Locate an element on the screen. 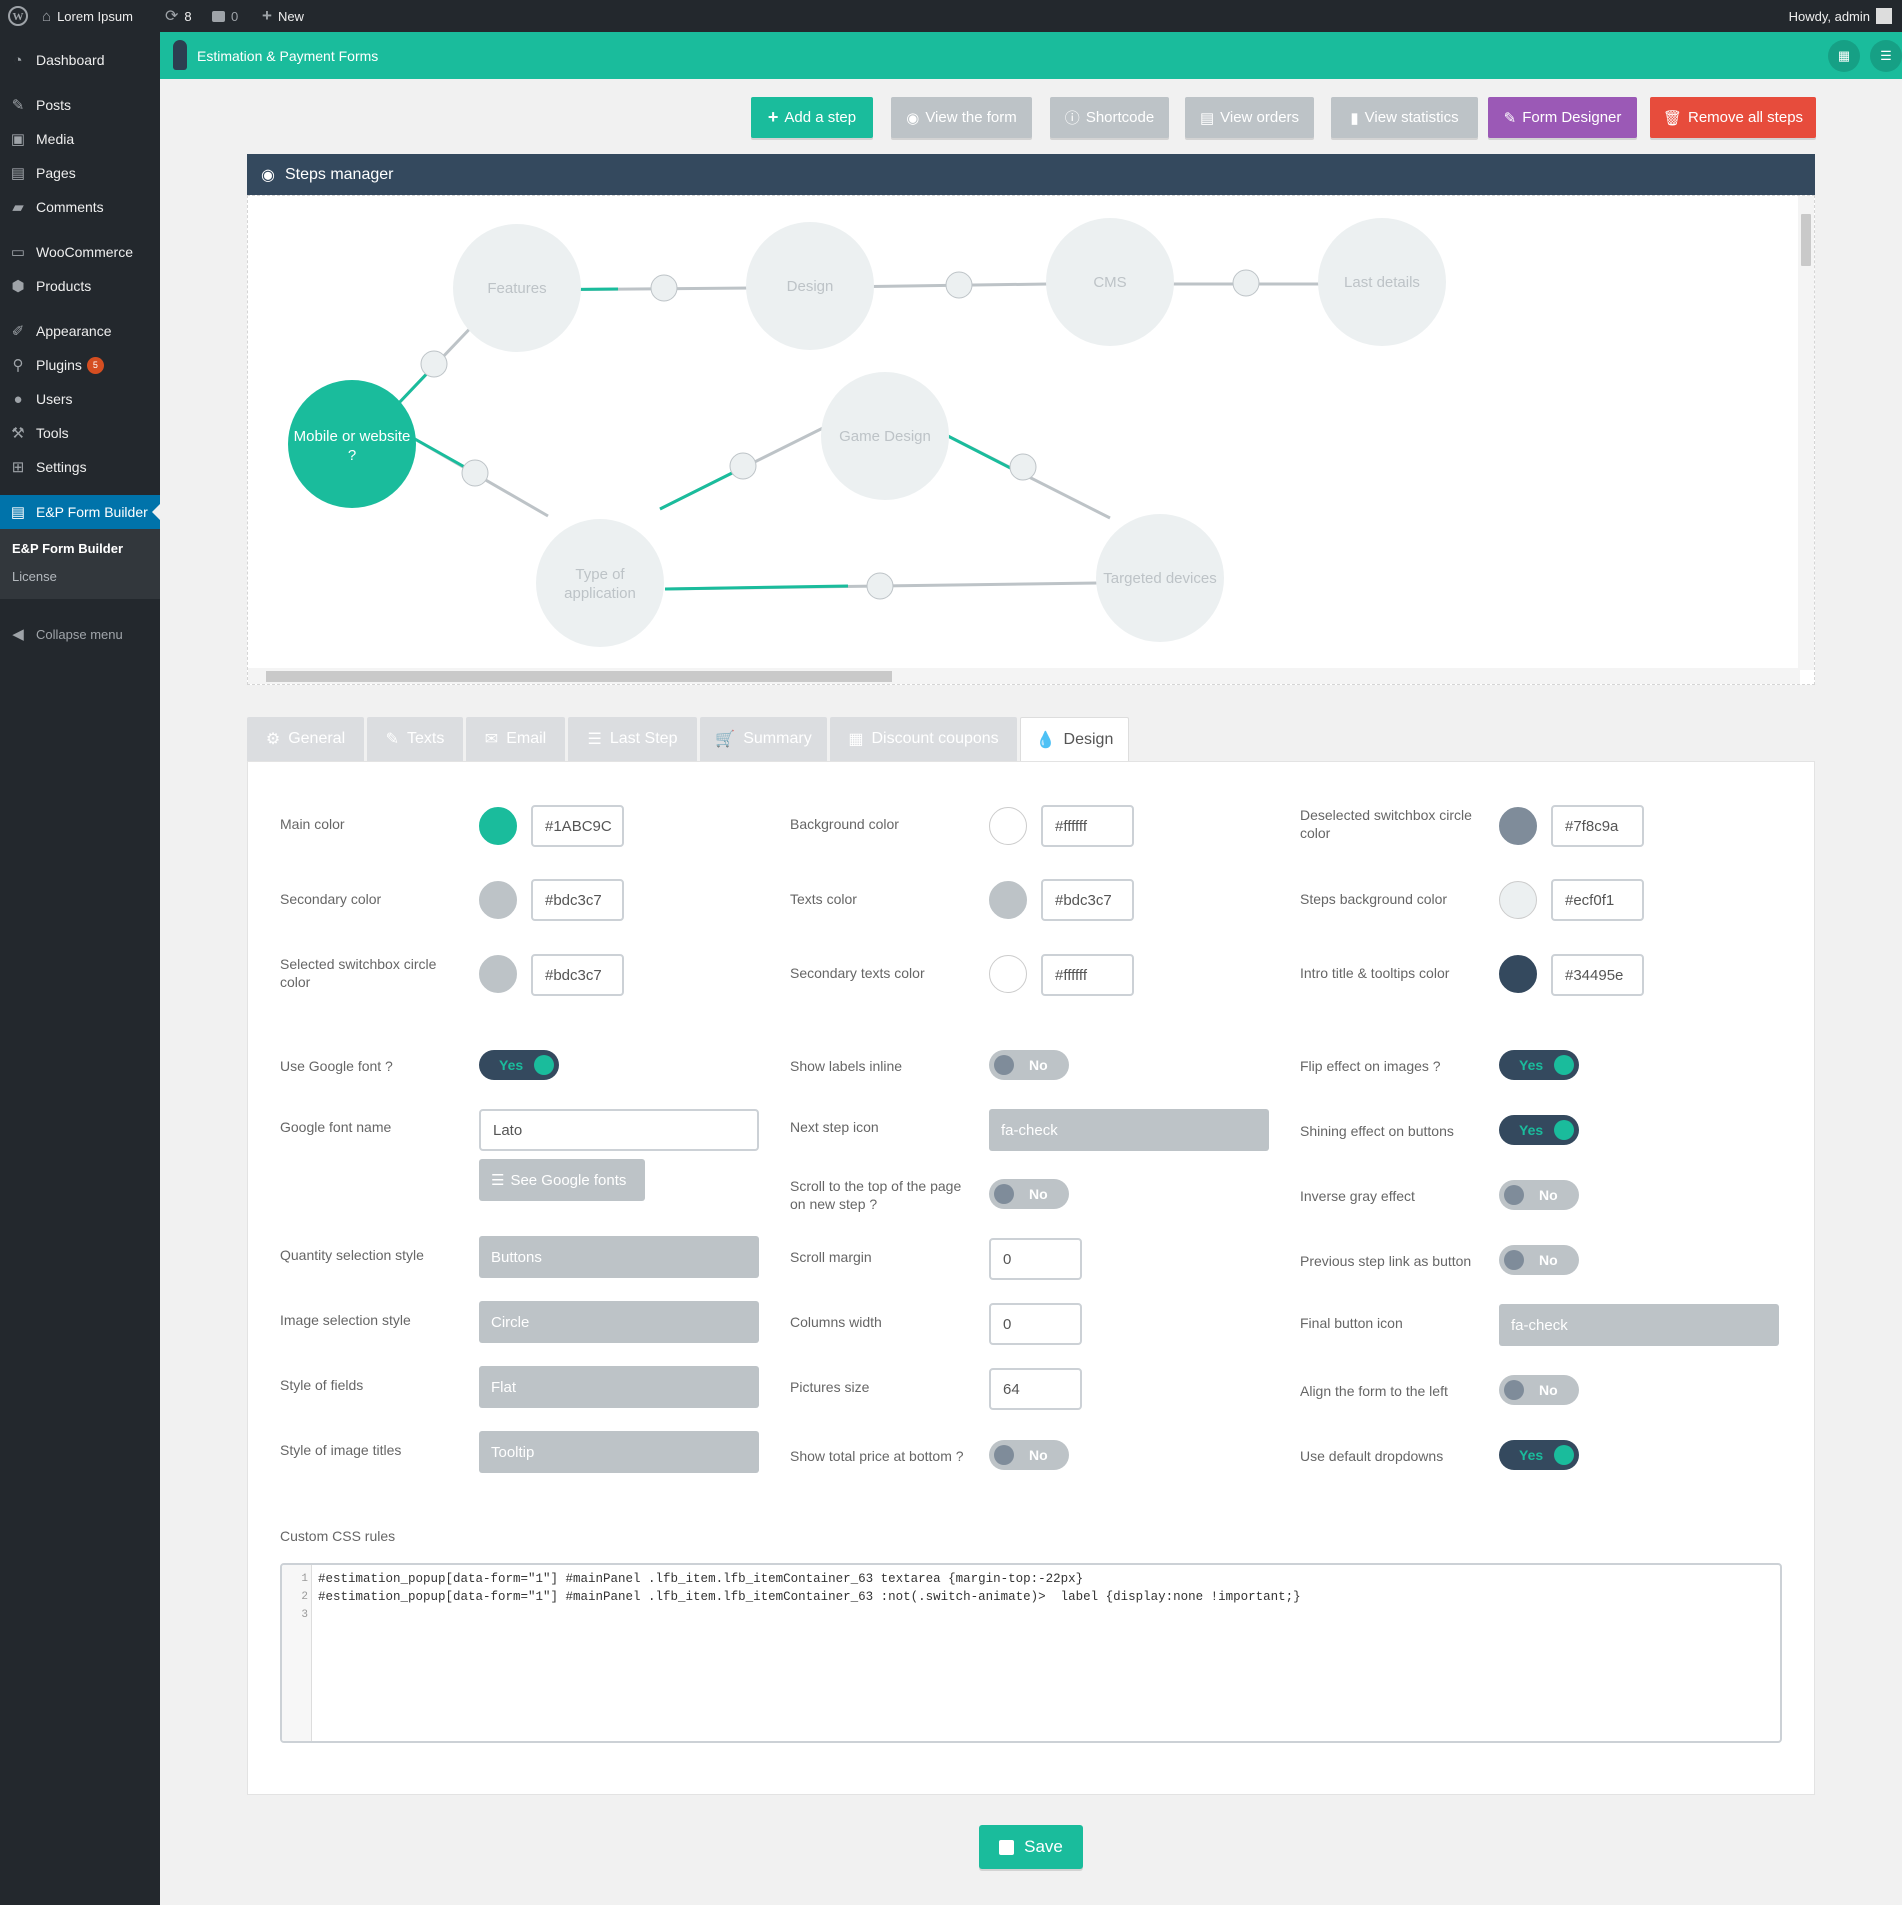  step-type-of-application is located at coordinates (600, 583).